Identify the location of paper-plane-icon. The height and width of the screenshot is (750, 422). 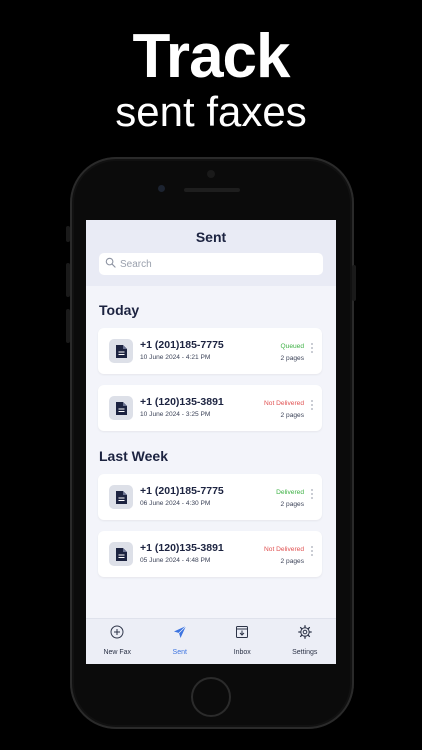
(179, 631).